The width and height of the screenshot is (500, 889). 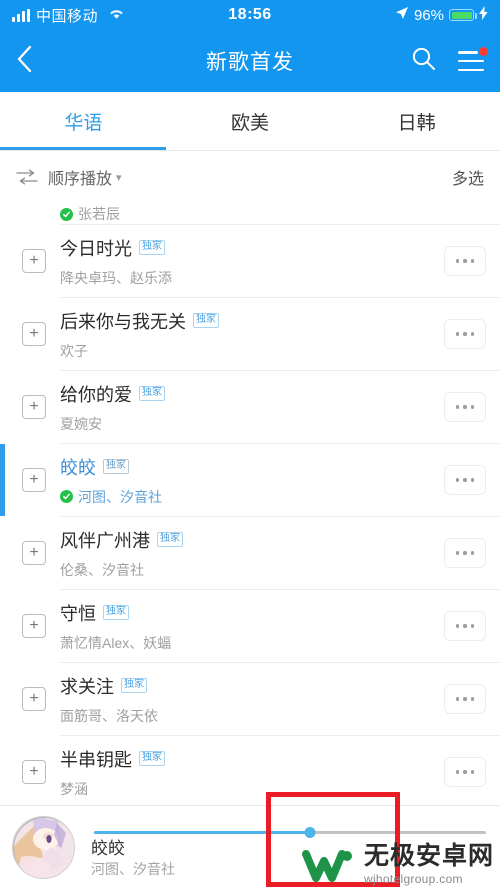 I want to click on play-mode-label: 顺序播放, so click(x=80, y=177).